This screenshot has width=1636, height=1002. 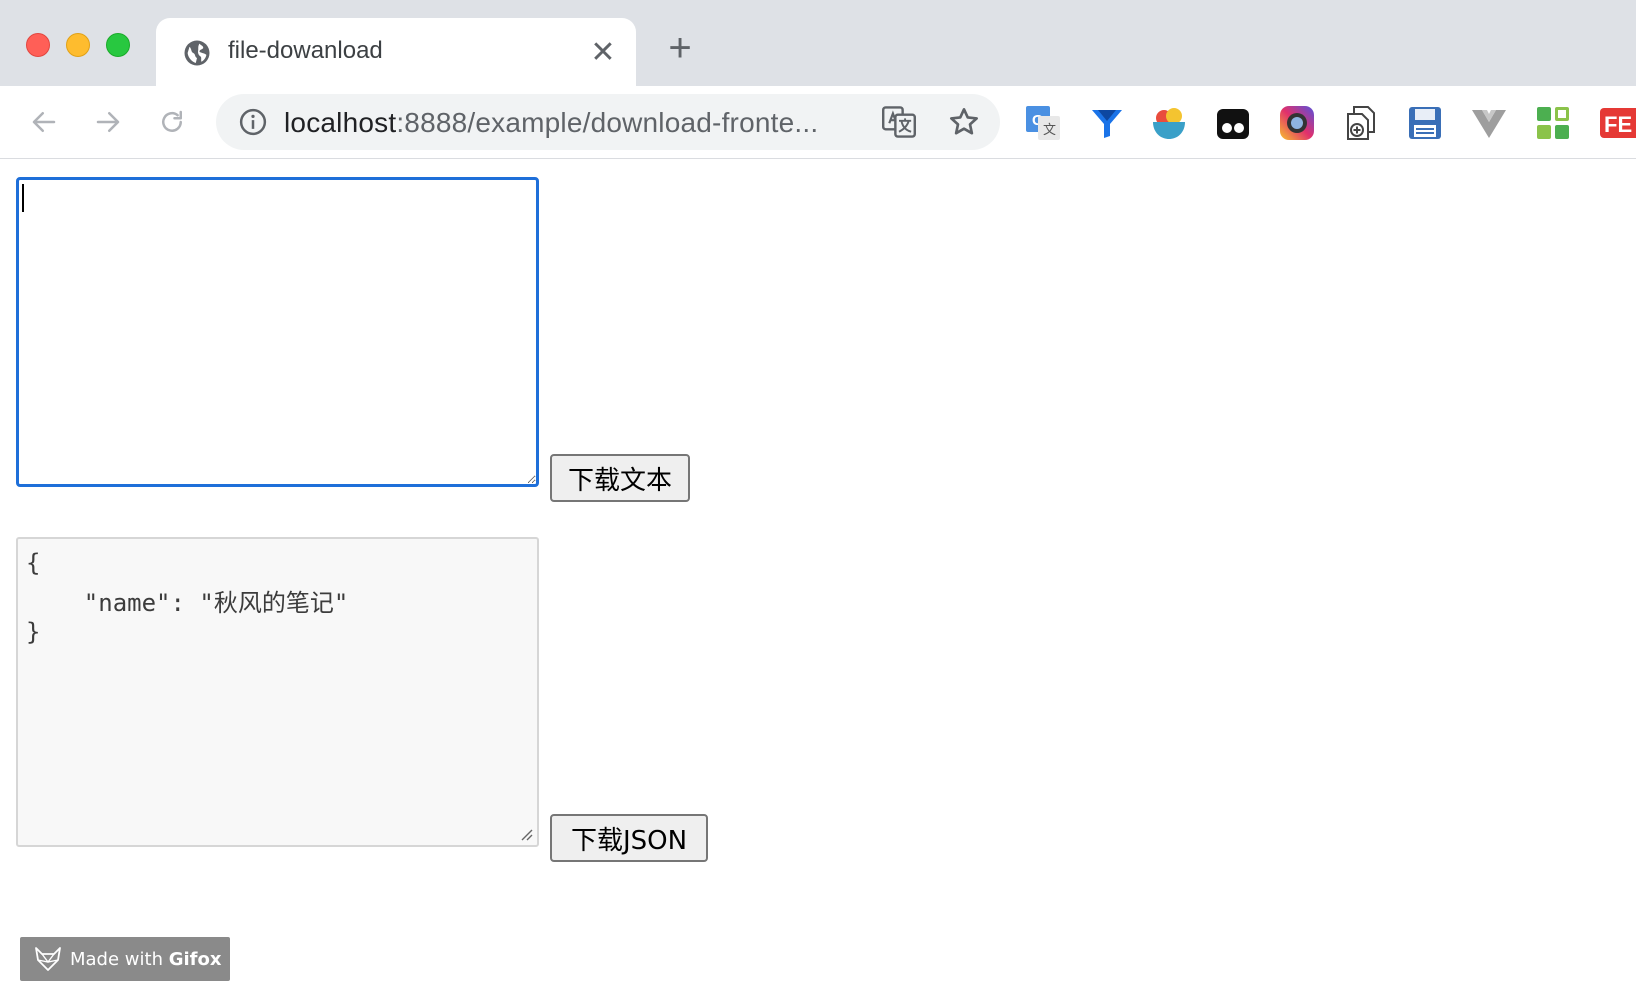 What do you see at coordinates (118, 45) in the screenshot?
I see `window-zoom-button` at bounding box center [118, 45].